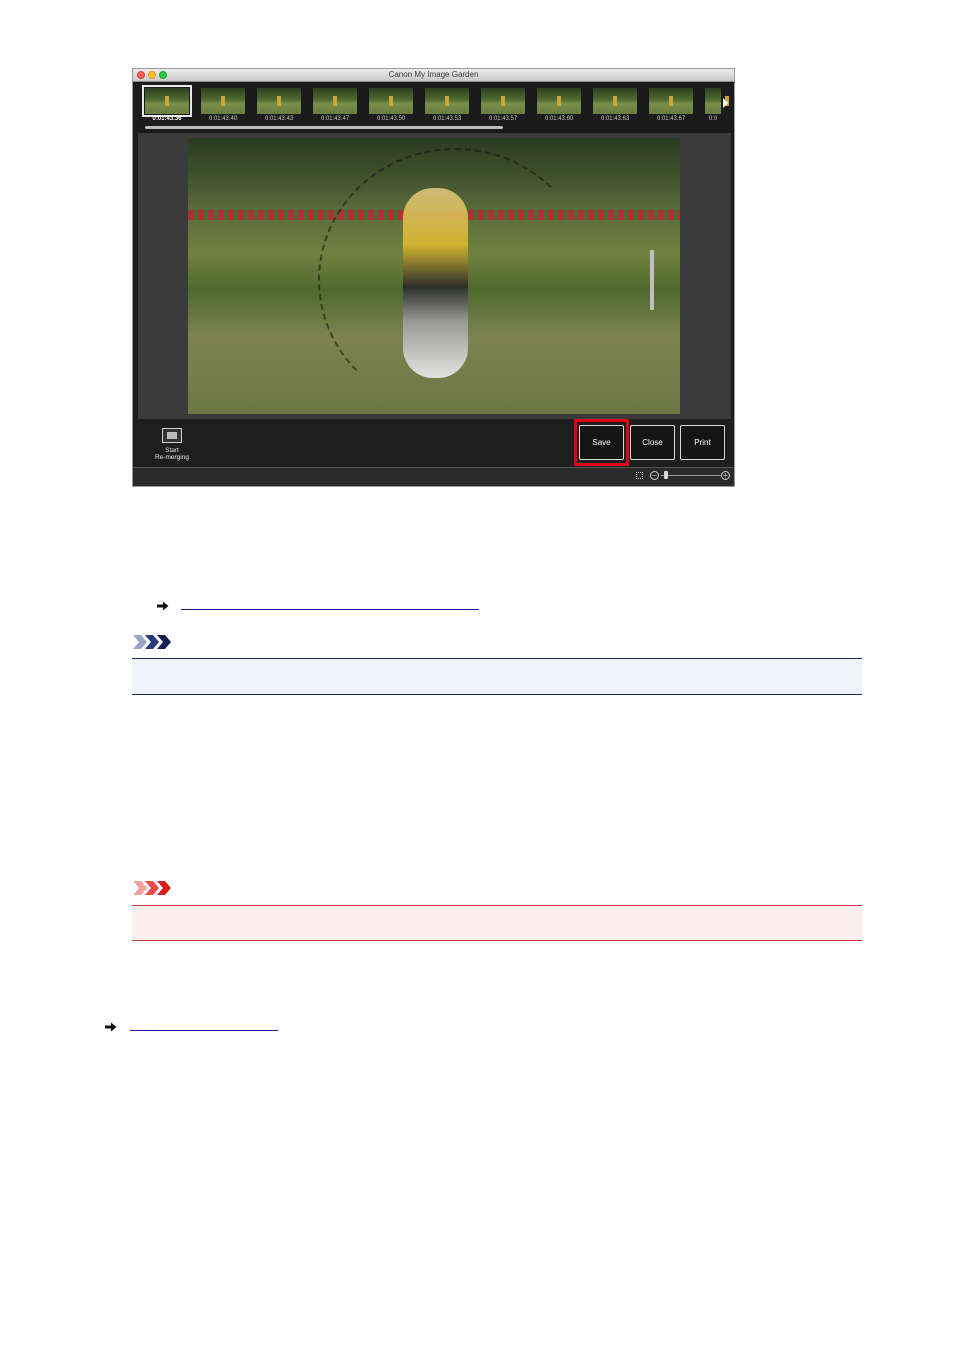  I want to click on important-box, so click(497, 923).